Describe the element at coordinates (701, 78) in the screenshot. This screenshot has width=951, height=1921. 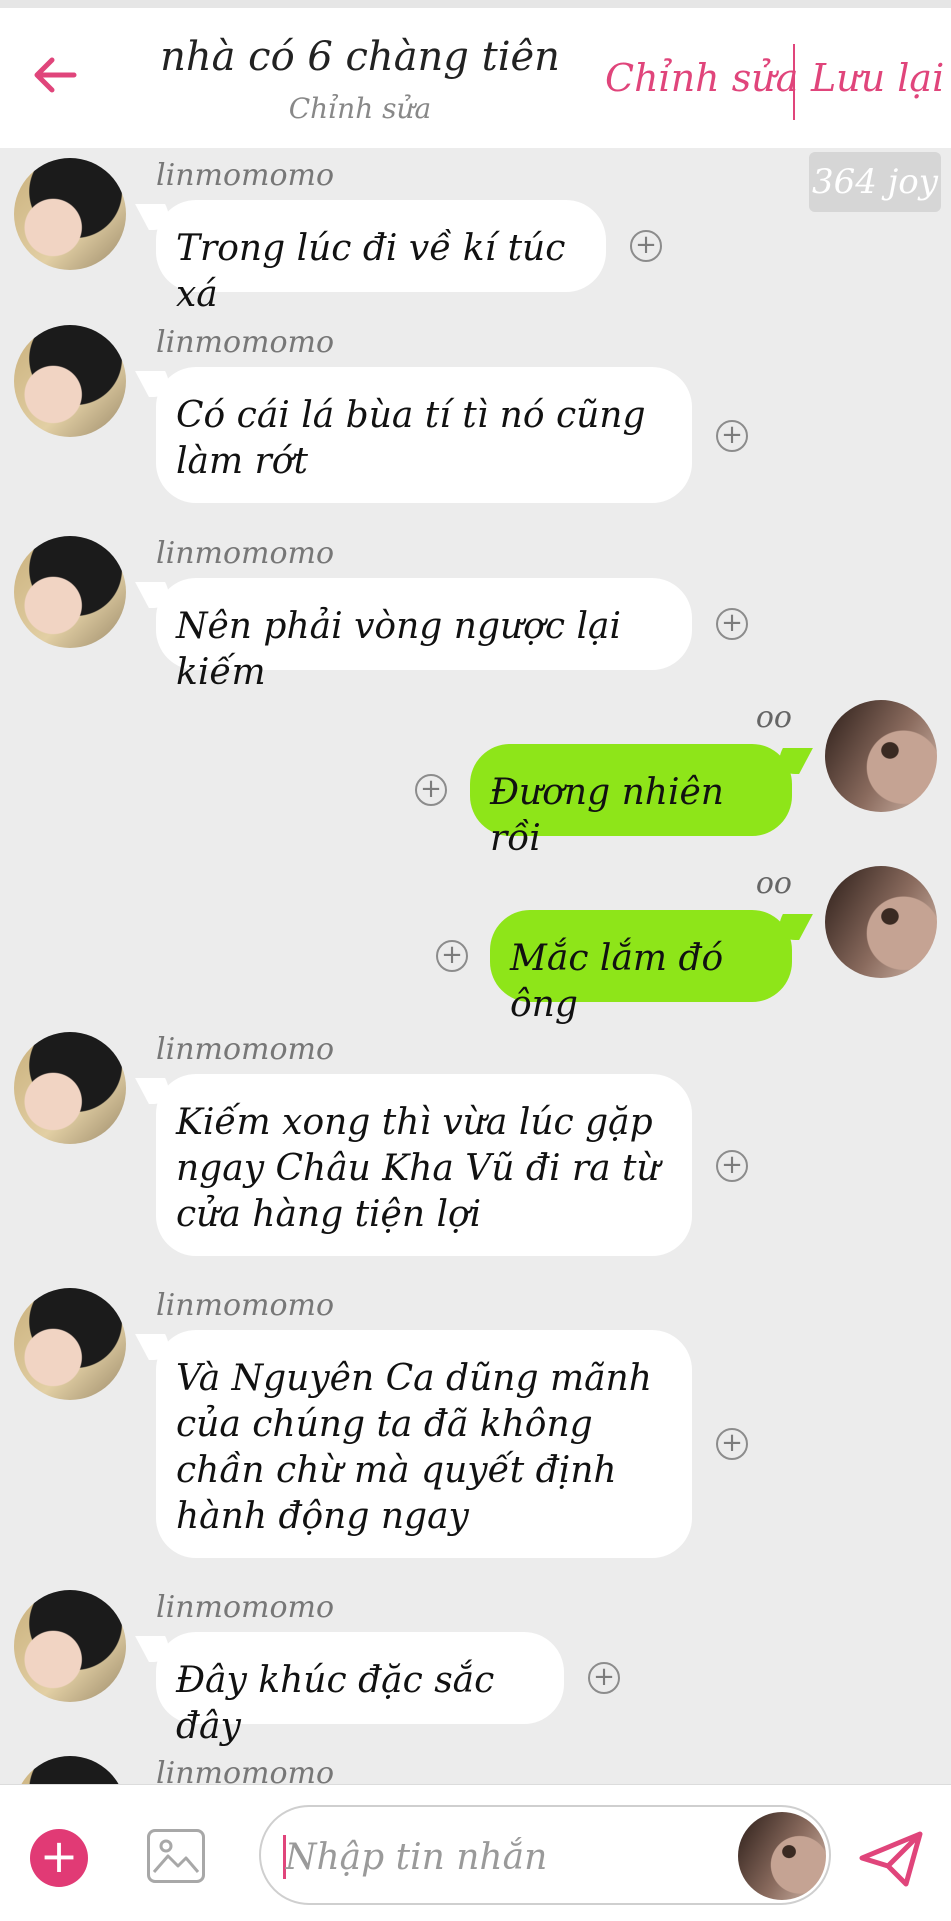
I see `edit-button: Chỉnh sửa` at that location.